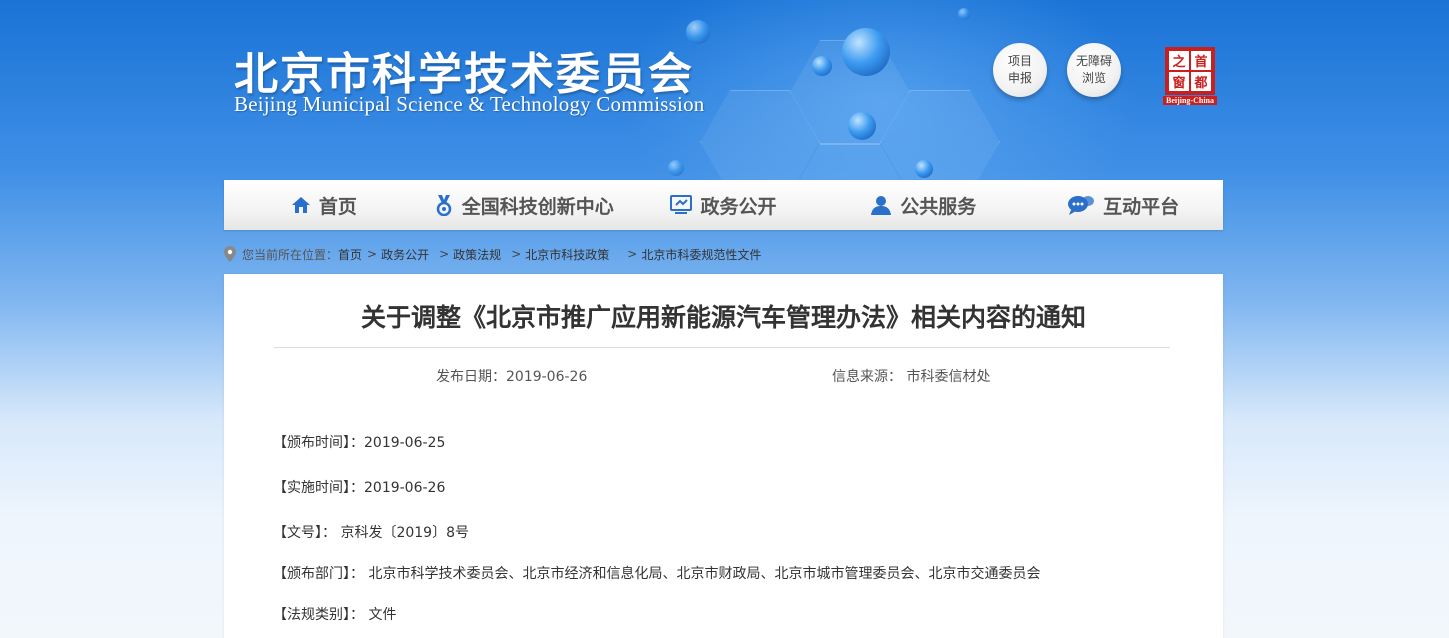  I want to click on seal-char: 都, so click(1201, 81).